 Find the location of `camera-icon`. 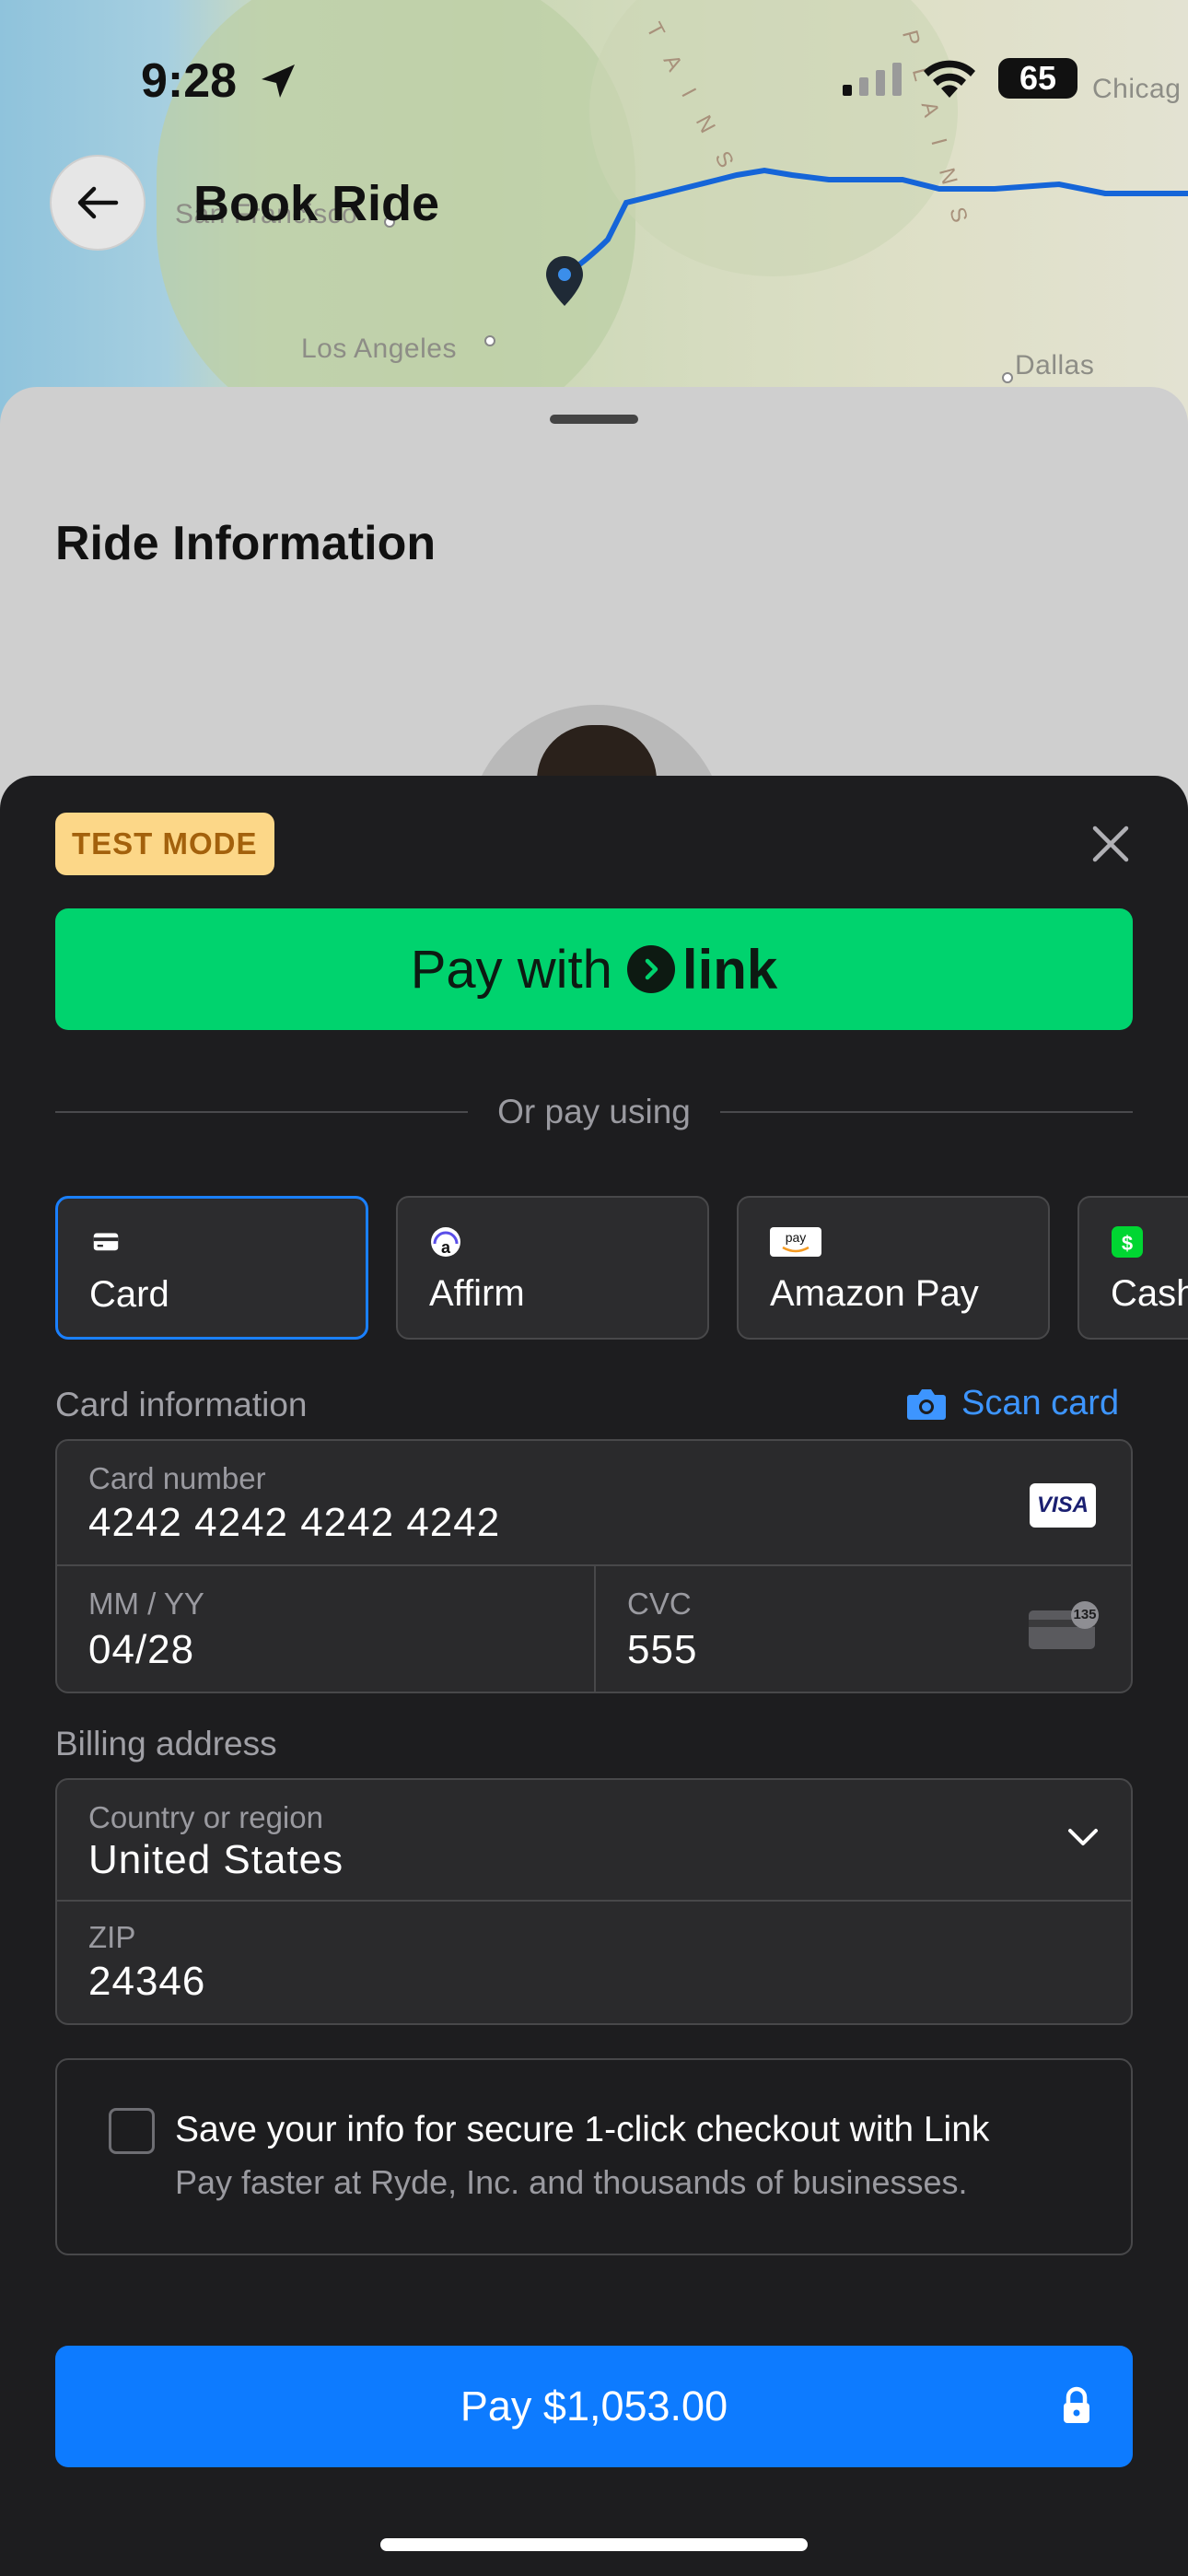

camera-icon is located at coordinates (926, 1404).